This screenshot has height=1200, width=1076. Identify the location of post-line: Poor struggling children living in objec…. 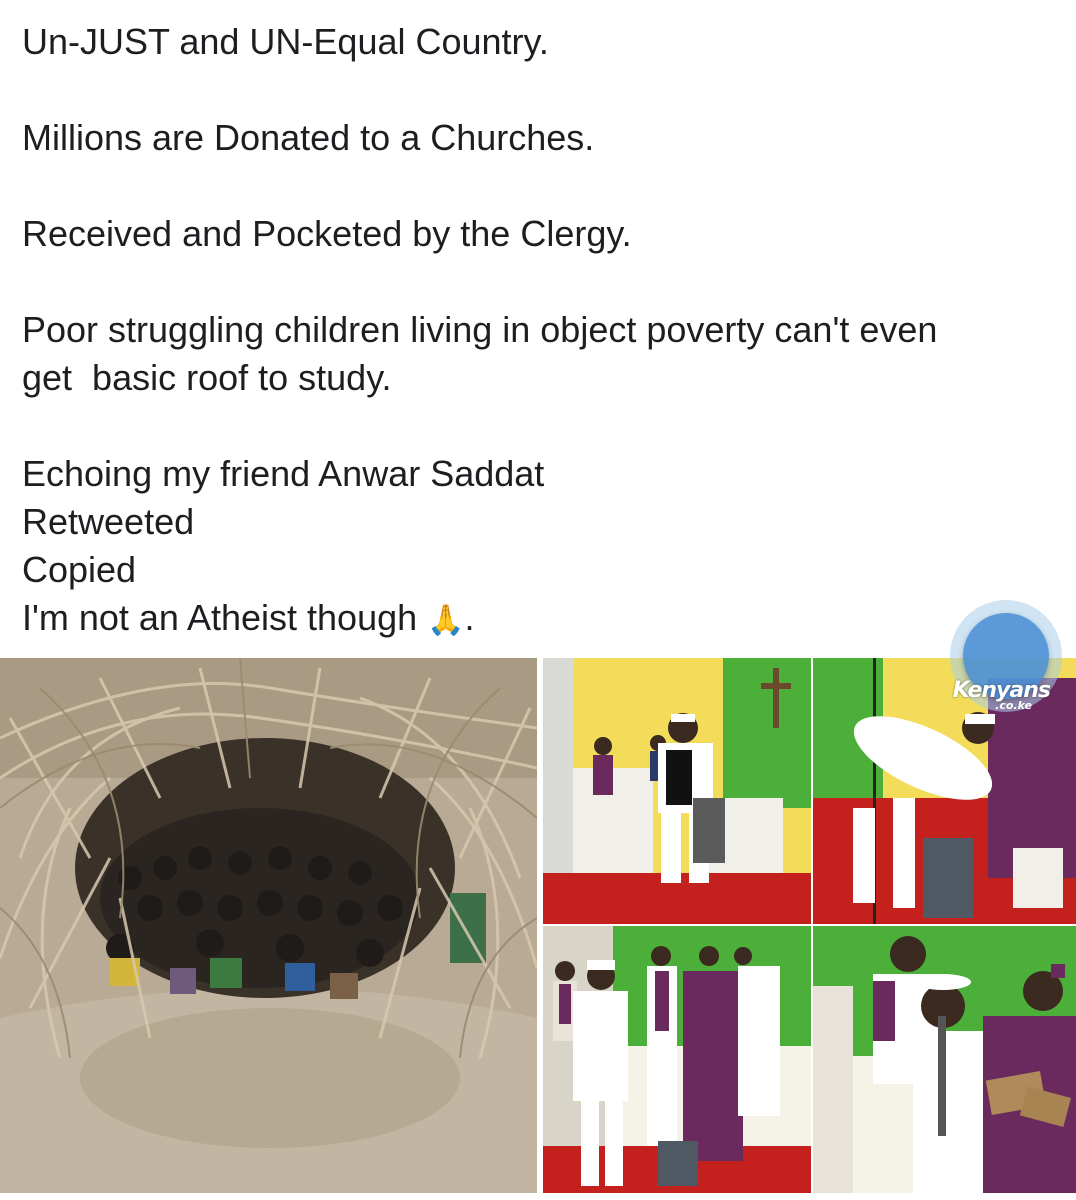
(480, 329).